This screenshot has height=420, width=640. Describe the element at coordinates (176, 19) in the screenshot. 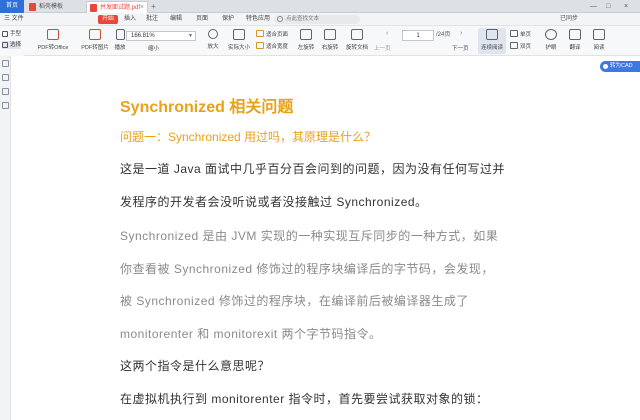

I see `menu-edit: 编辑` at that location.